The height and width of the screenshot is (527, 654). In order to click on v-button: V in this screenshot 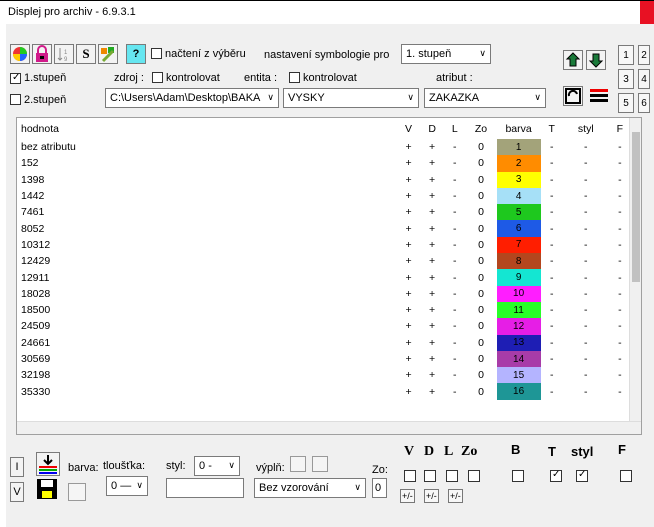, I will do `click(17, 492)`.